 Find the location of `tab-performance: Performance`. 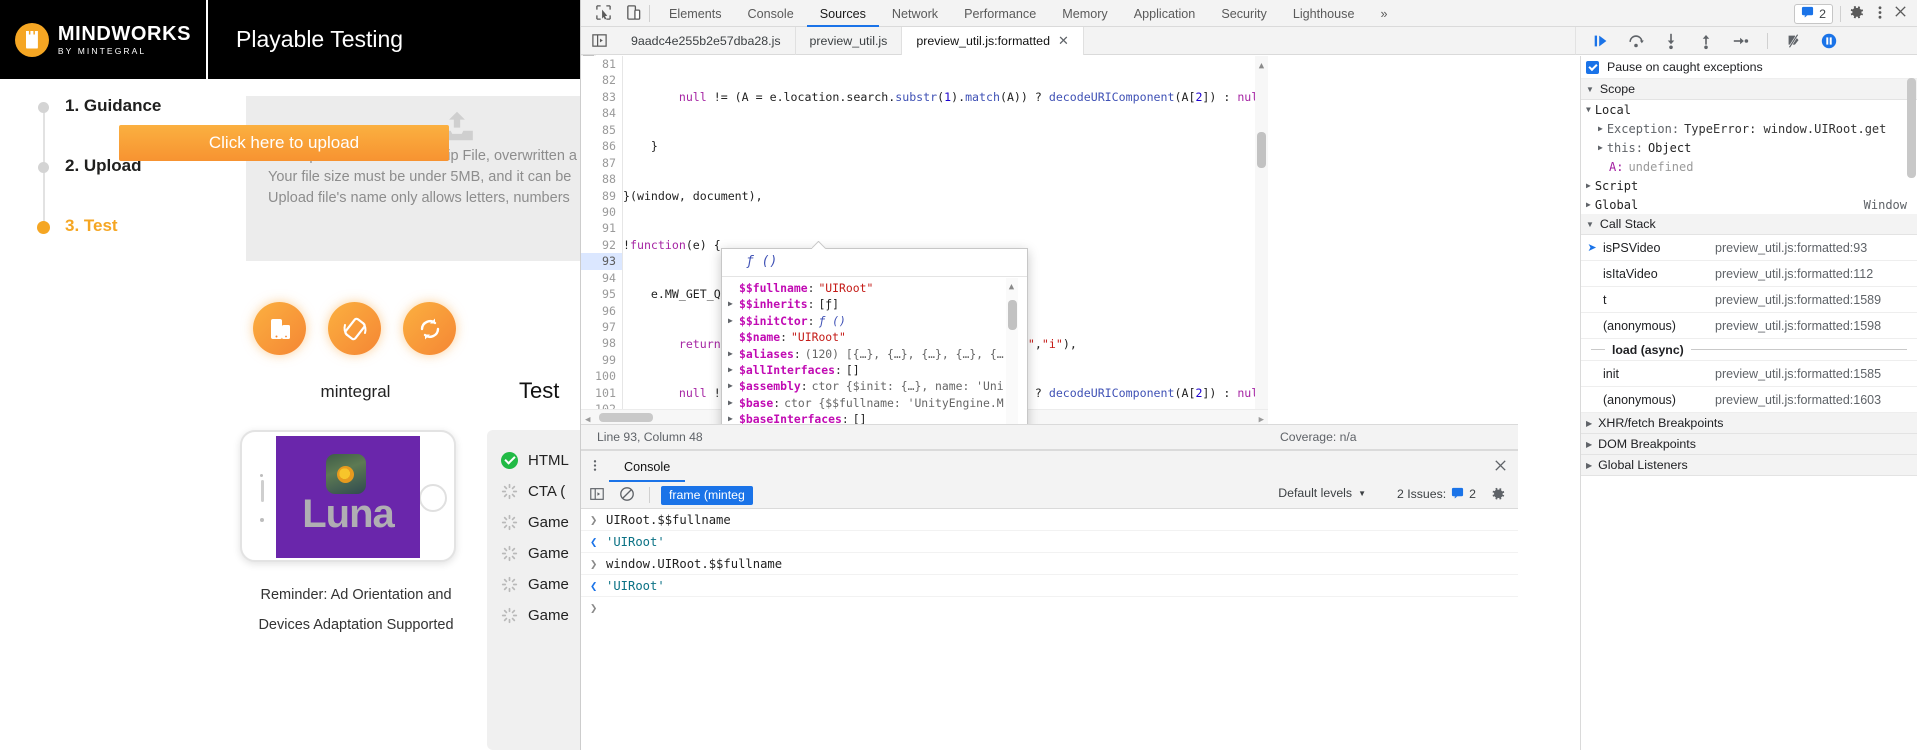

tab-performance: Performance is located at coordinates (1000, 13).